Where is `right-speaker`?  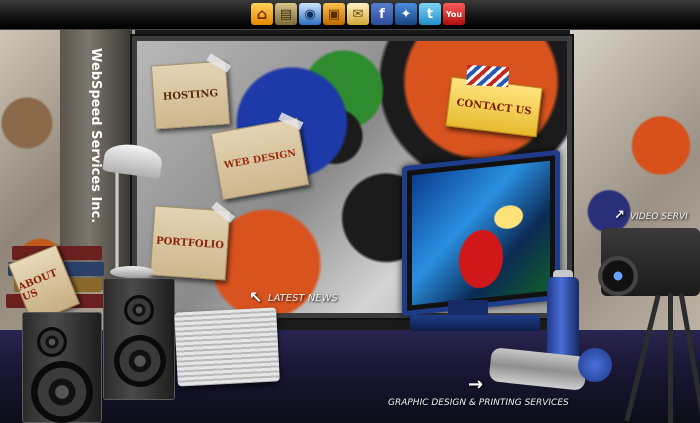 right-speaker is located at coordinates (139, 339).